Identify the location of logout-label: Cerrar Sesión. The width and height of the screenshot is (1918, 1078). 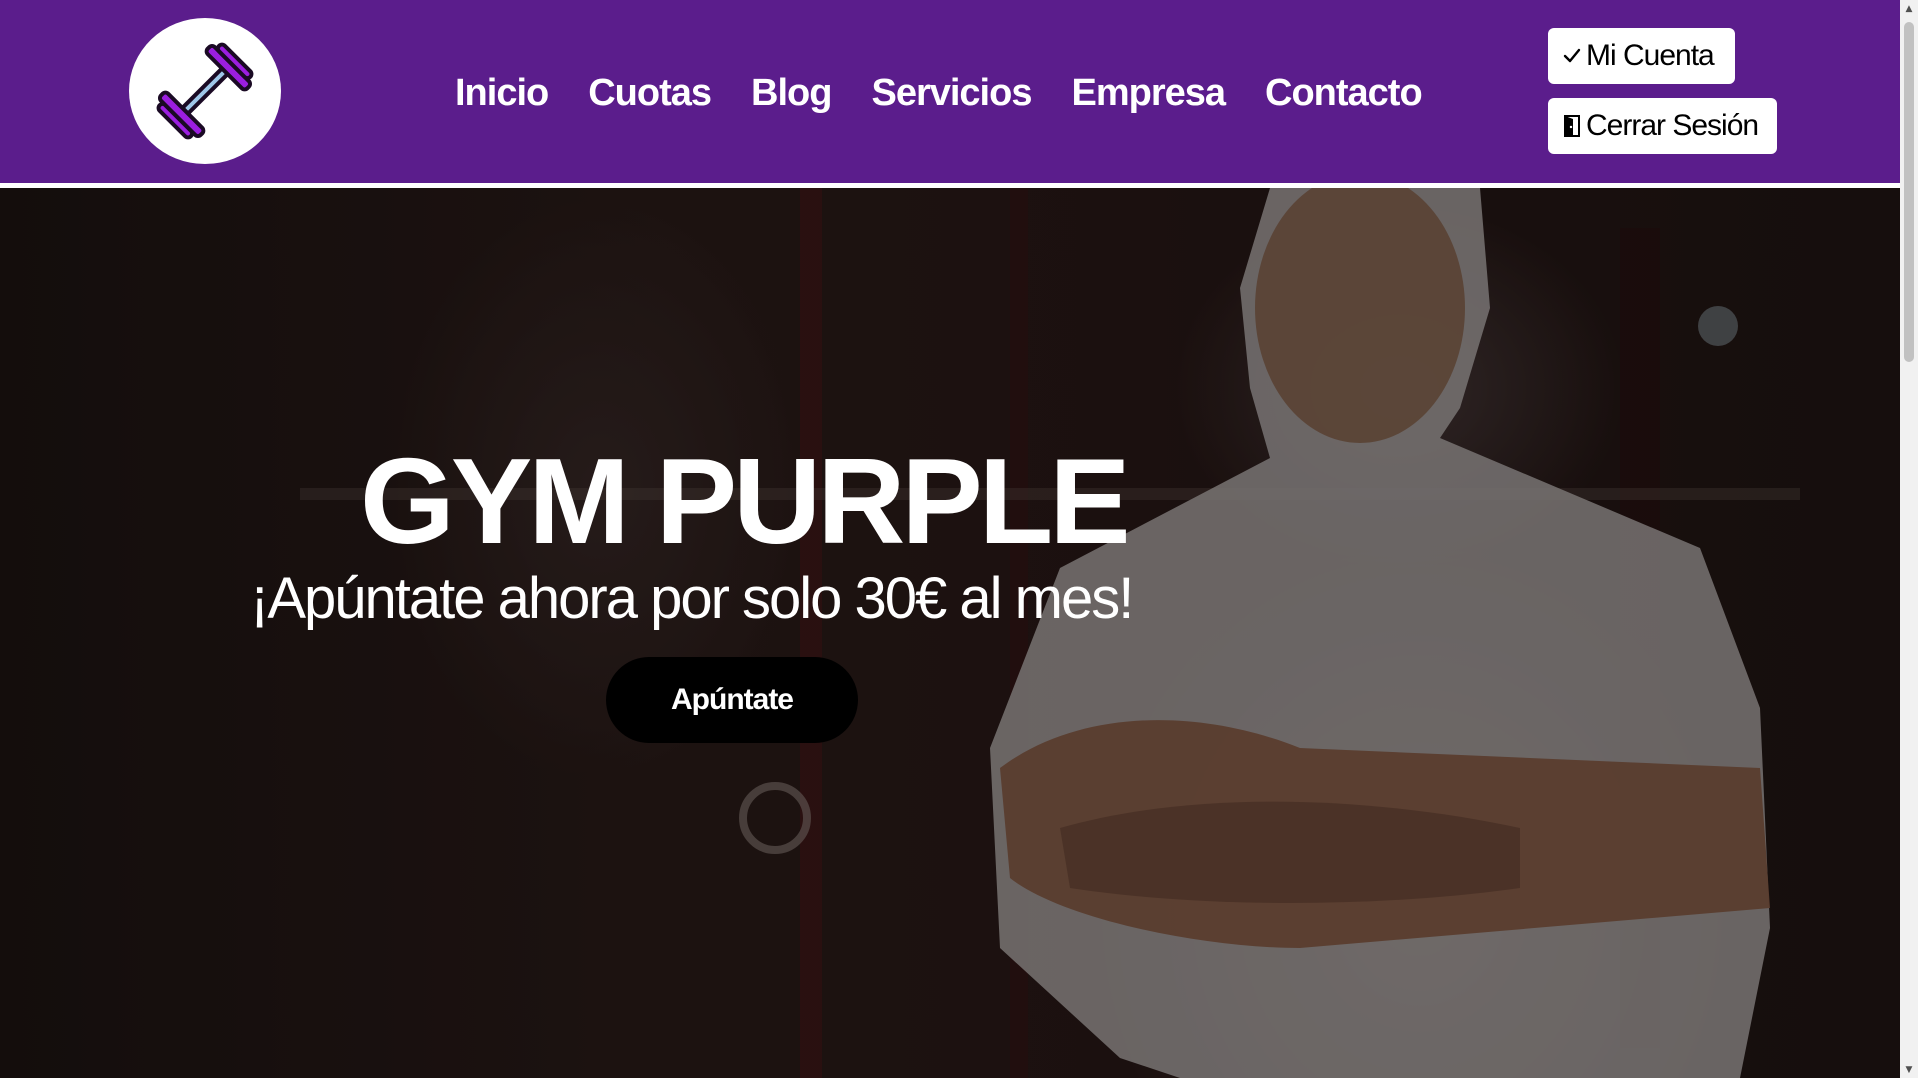
(1672, 125).